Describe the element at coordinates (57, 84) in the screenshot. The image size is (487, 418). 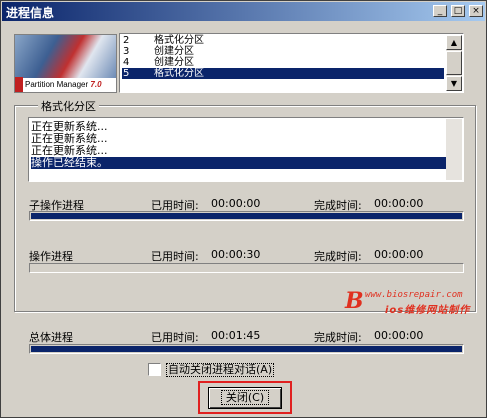
I see `product-name-text: Partition Manager` at that location.